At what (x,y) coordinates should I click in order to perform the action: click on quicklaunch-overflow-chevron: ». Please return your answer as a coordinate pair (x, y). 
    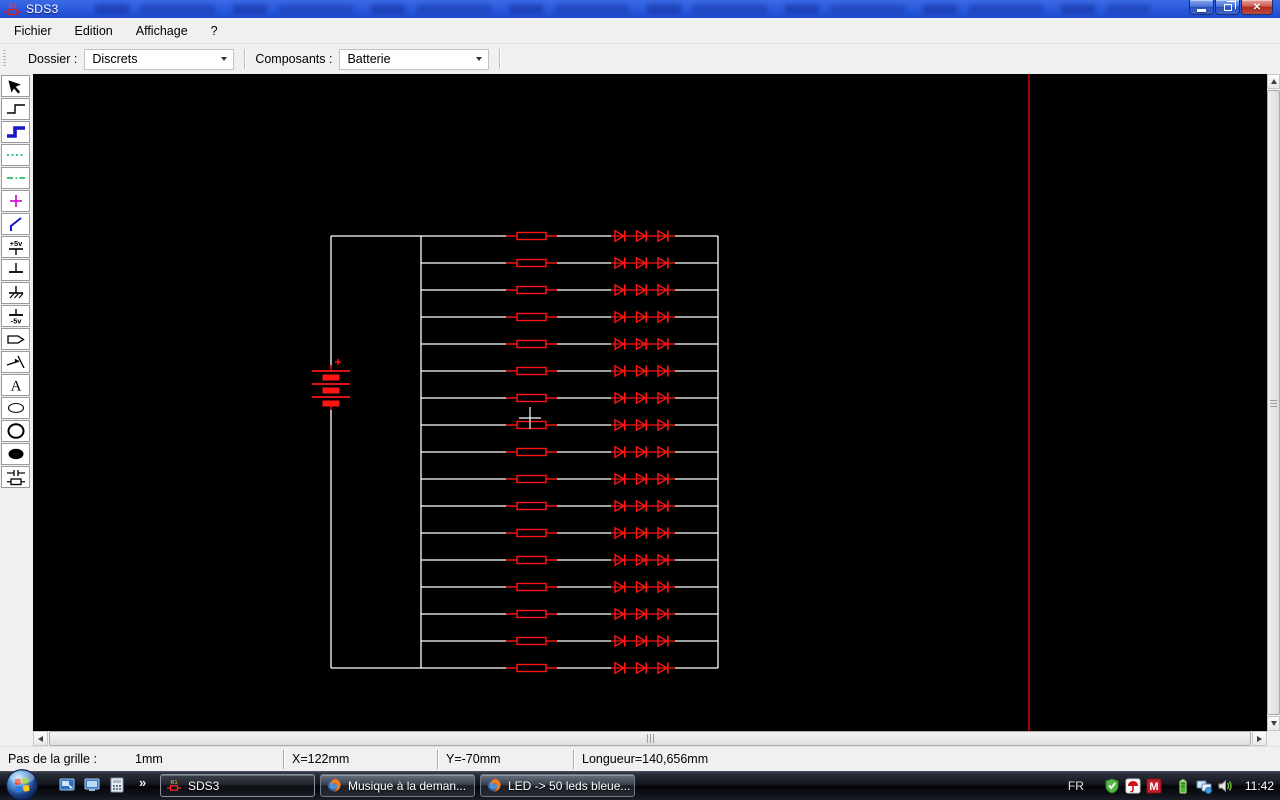
    Looking at the image, I should click on (142, 782).